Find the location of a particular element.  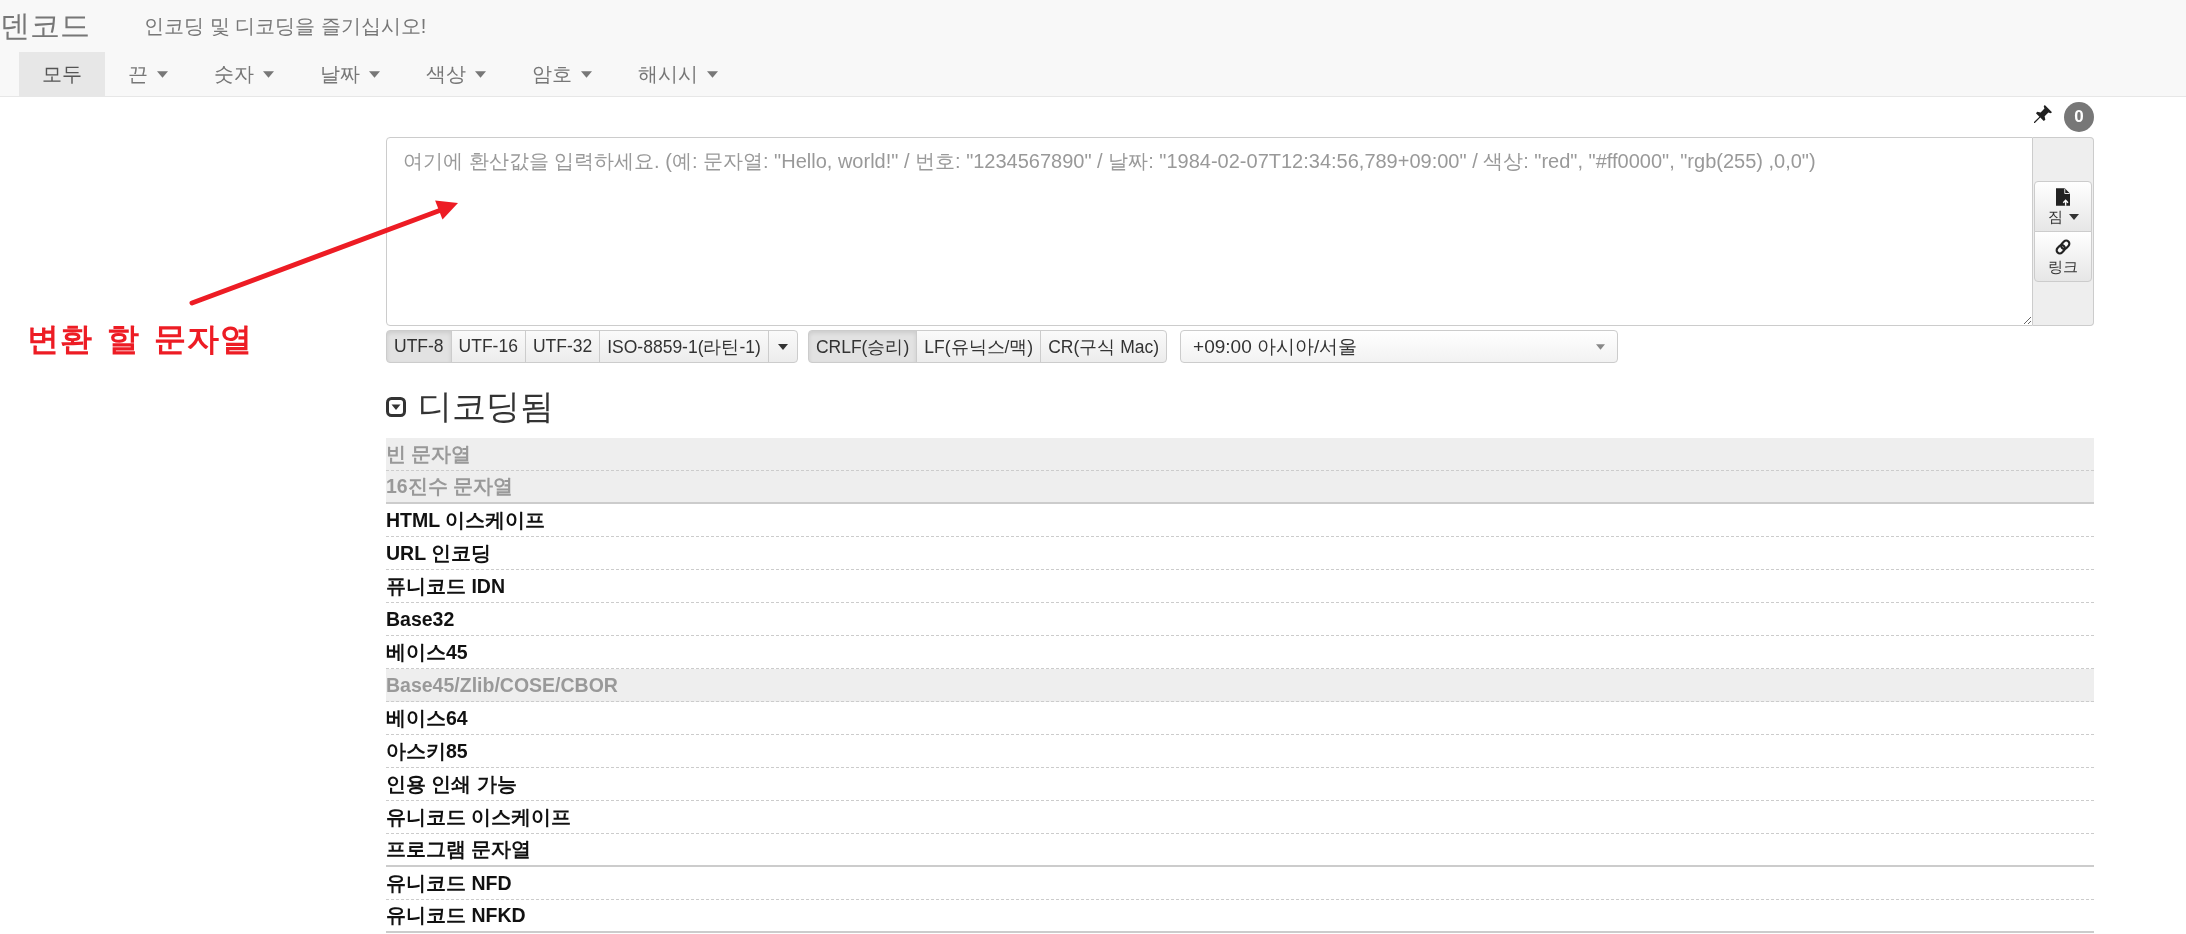

format-item: Base32 is located at coordinates (1240, 619).